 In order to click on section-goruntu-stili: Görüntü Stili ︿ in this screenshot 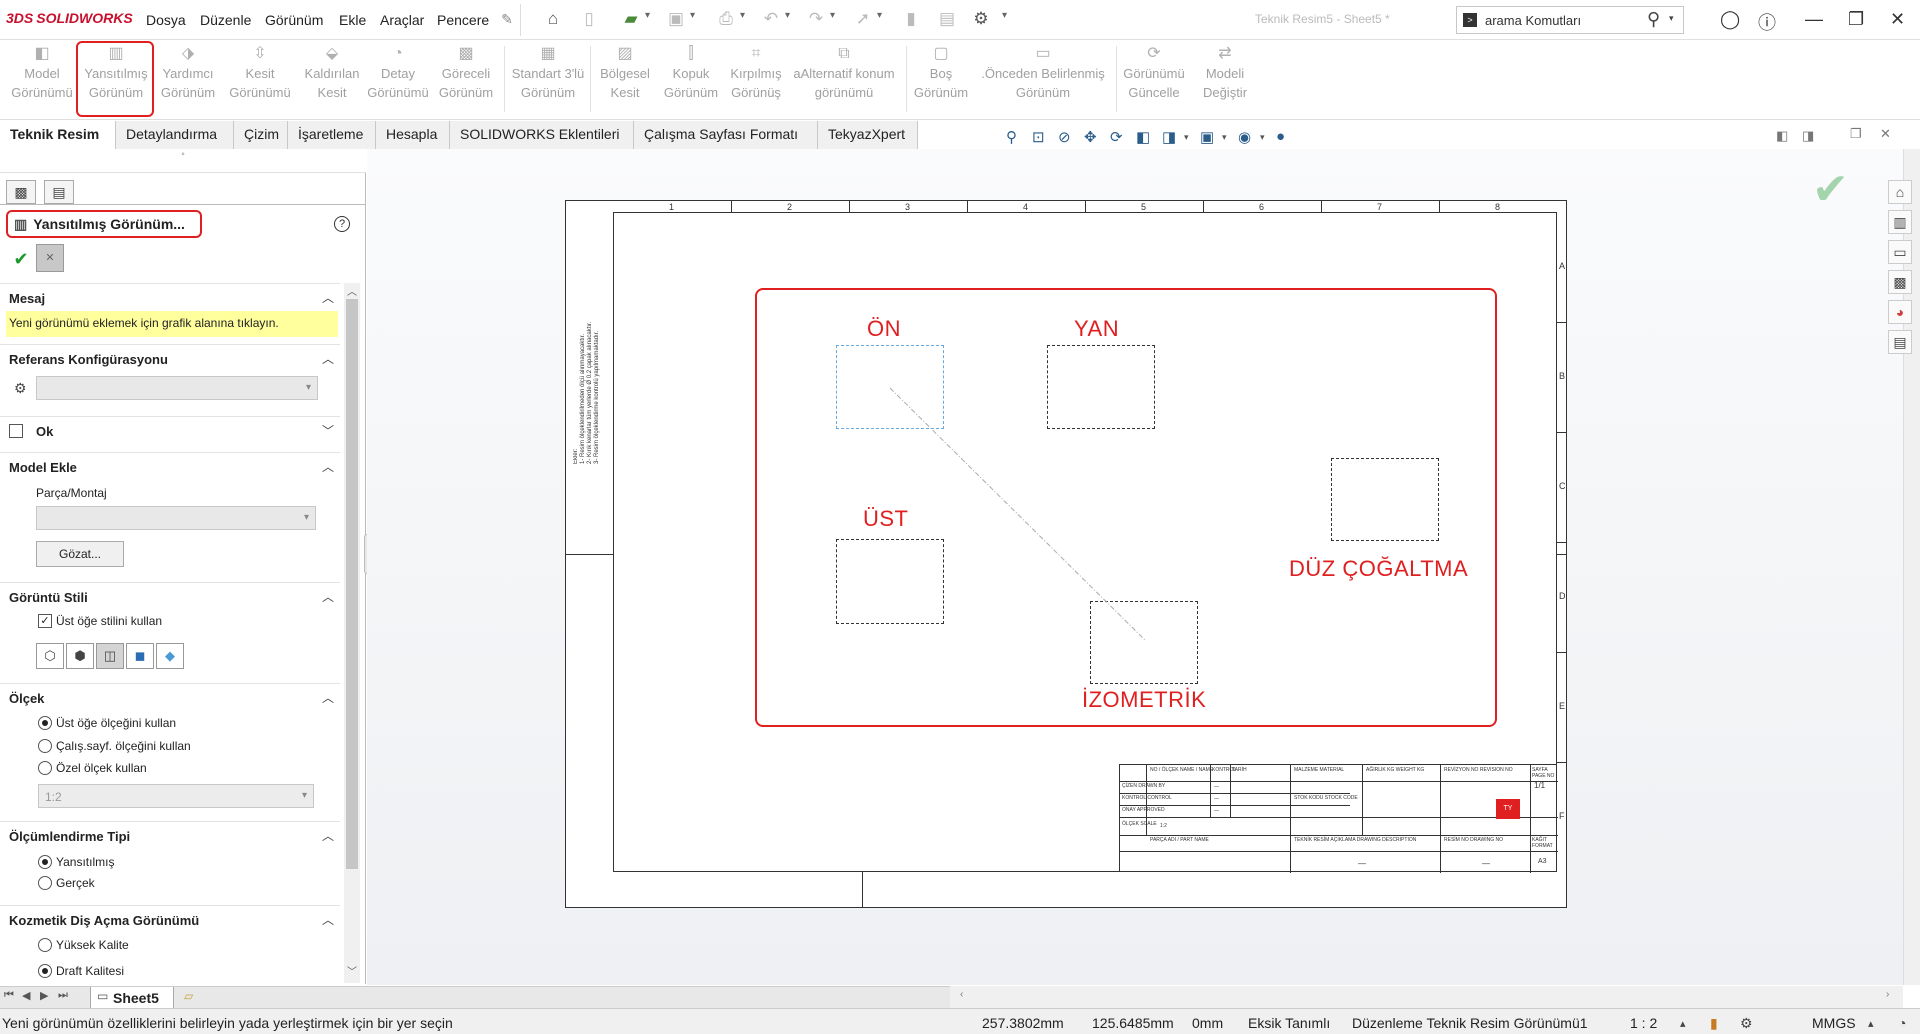, I will do `click(170, 596)`.